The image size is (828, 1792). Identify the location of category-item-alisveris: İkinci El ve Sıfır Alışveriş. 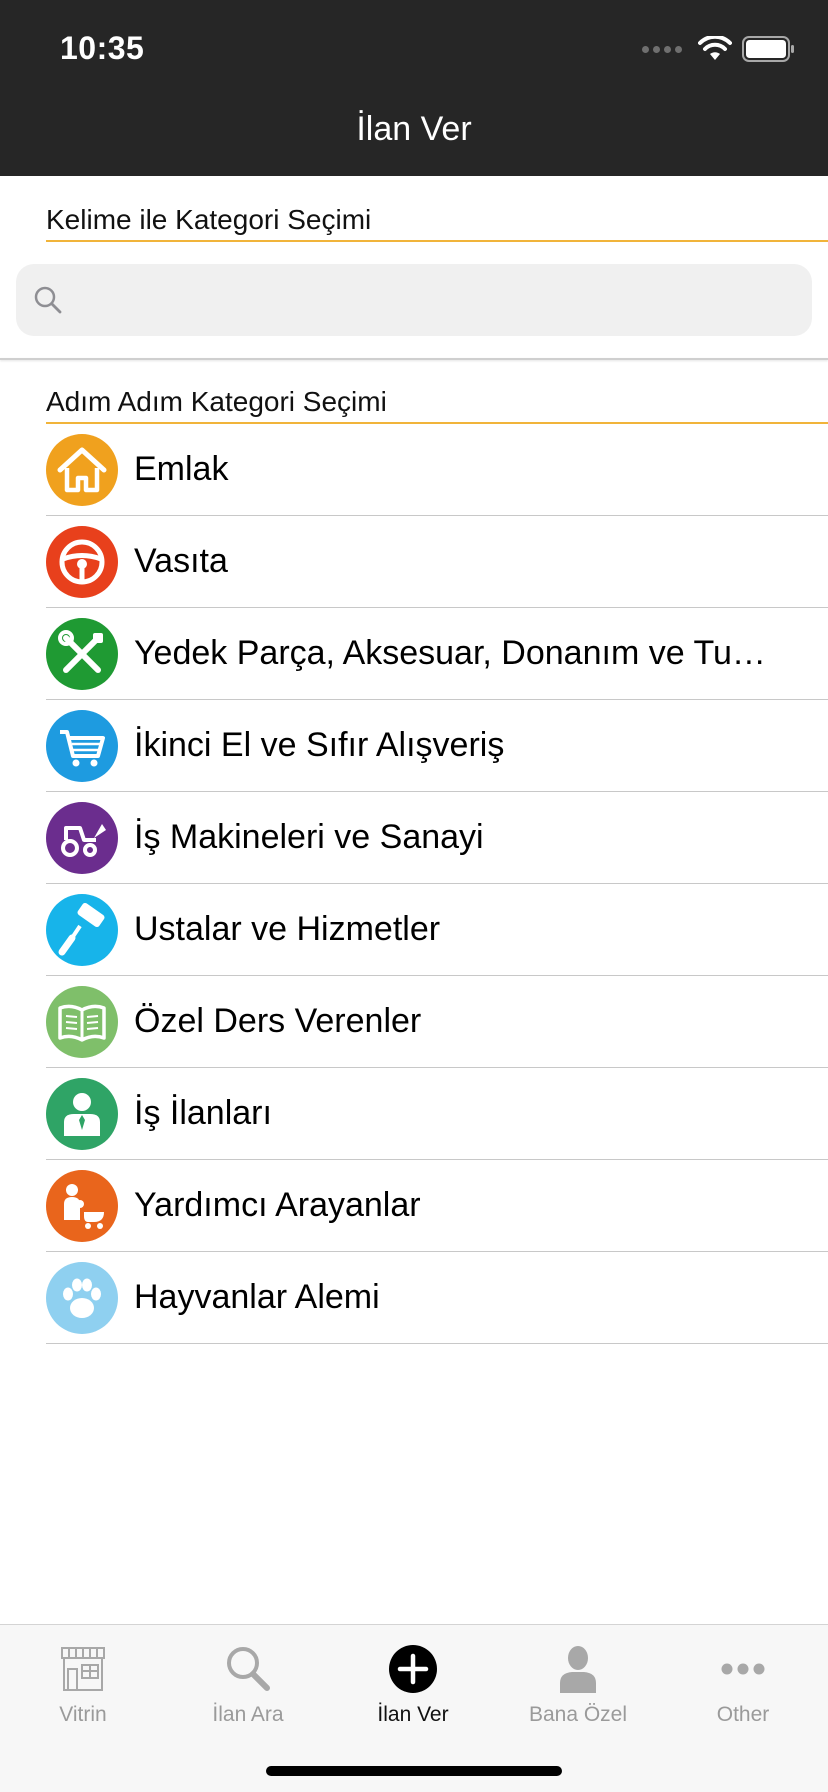
(437, 746).